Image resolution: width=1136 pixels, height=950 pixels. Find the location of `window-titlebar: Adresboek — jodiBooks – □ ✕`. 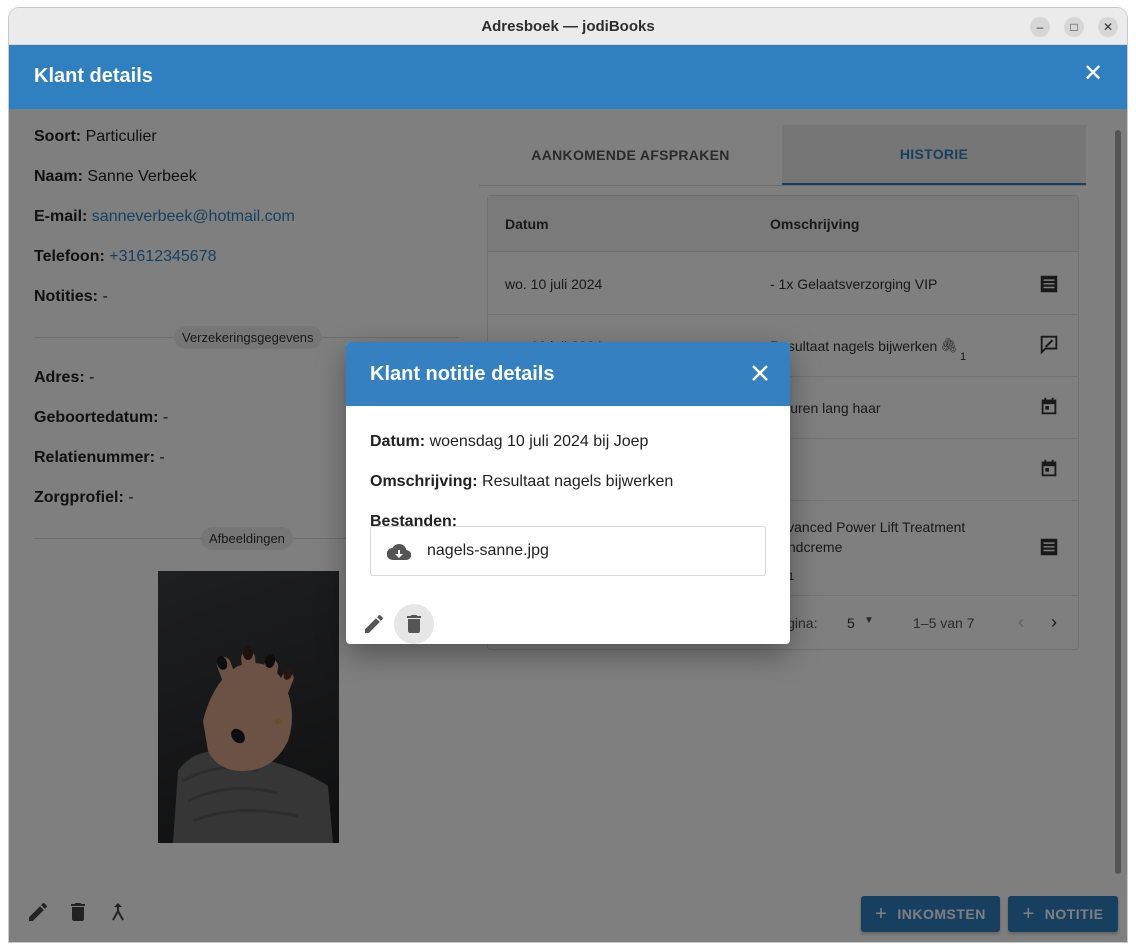

window-titlebar: Adresboek — jodiBooks – □ ✕ is located at coordinates (568, 26).